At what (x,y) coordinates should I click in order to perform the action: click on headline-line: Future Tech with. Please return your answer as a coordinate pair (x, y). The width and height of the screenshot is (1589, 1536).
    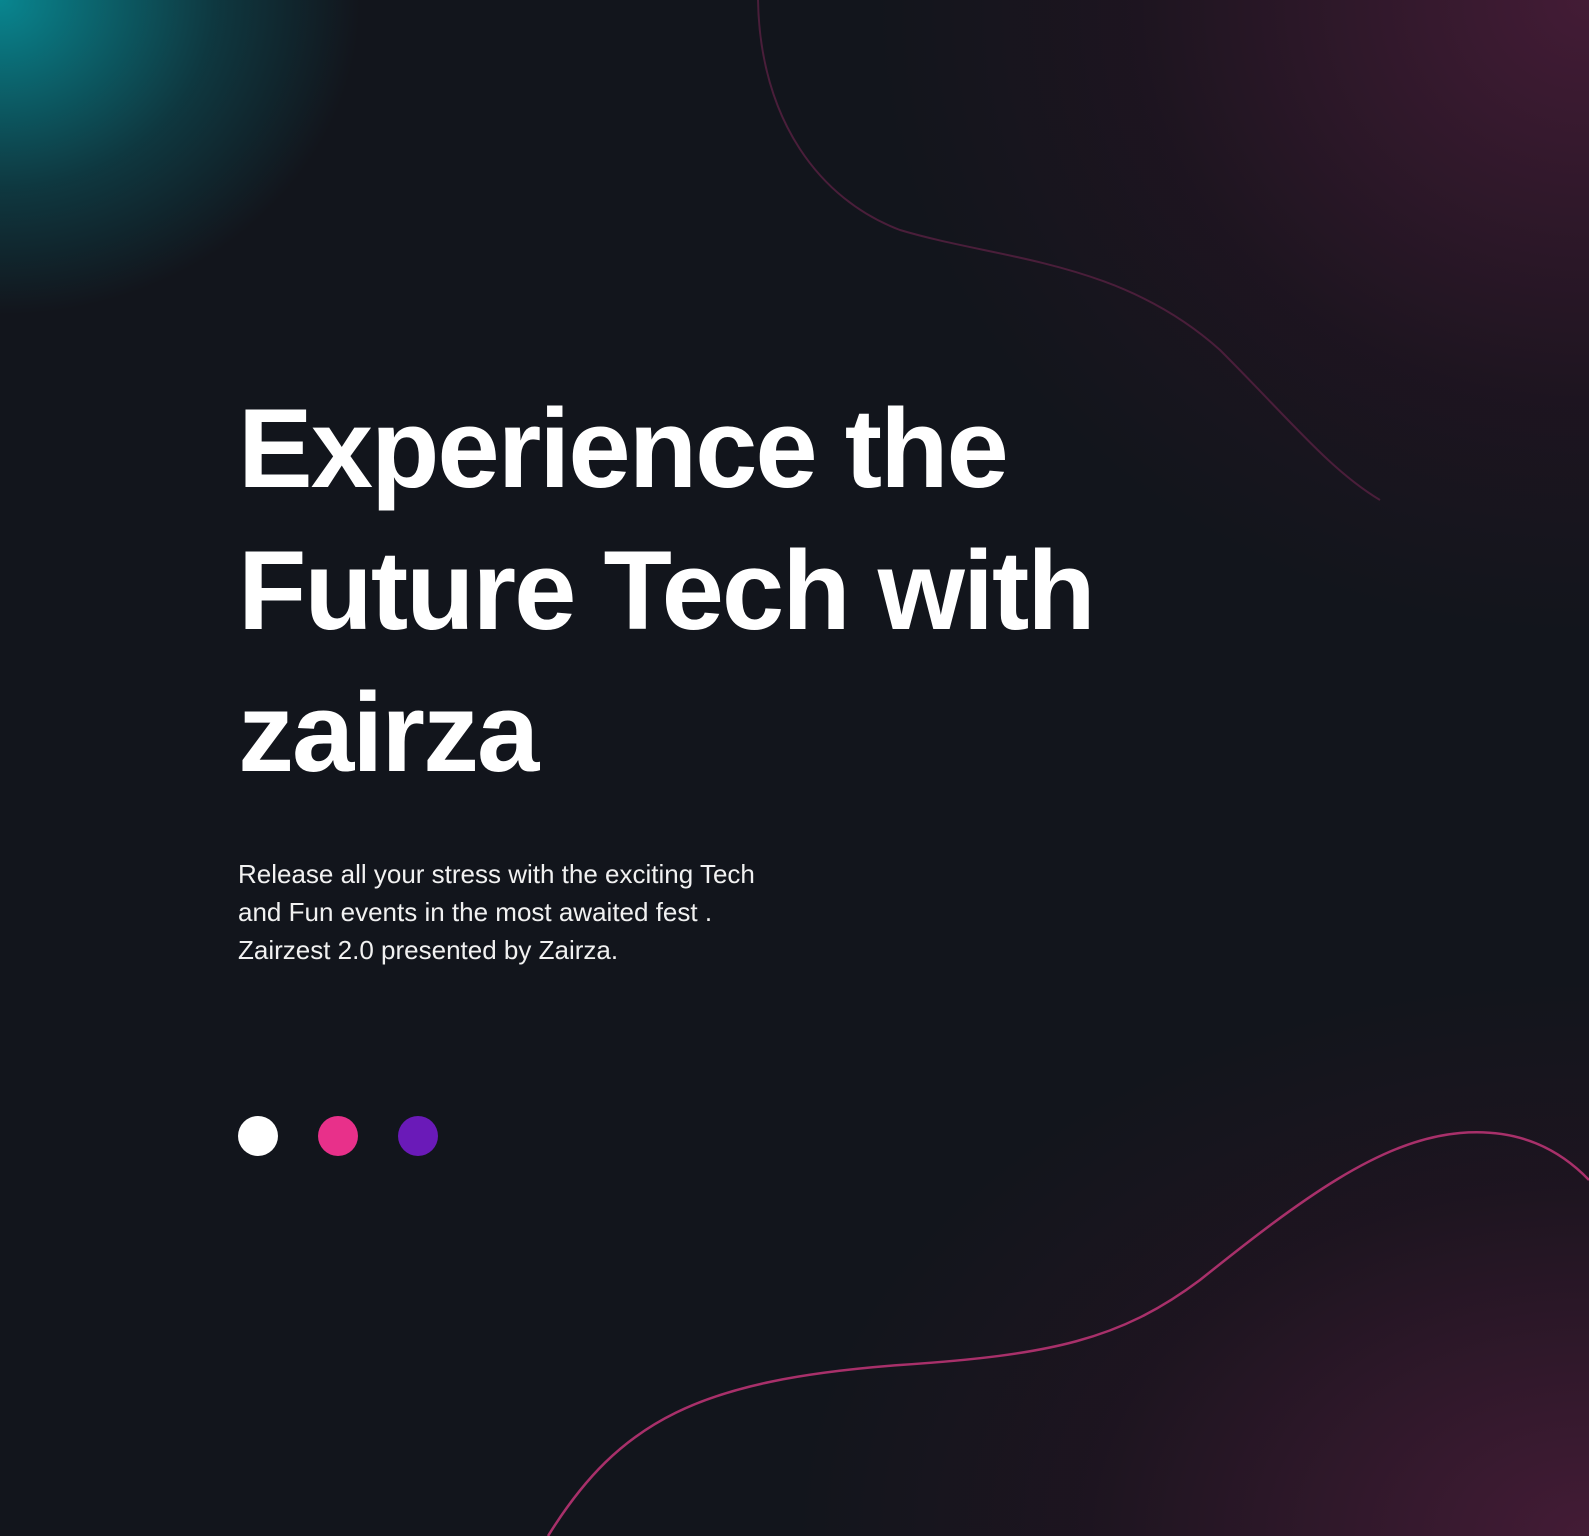
    Looking at the image, I should click on (667, 590).